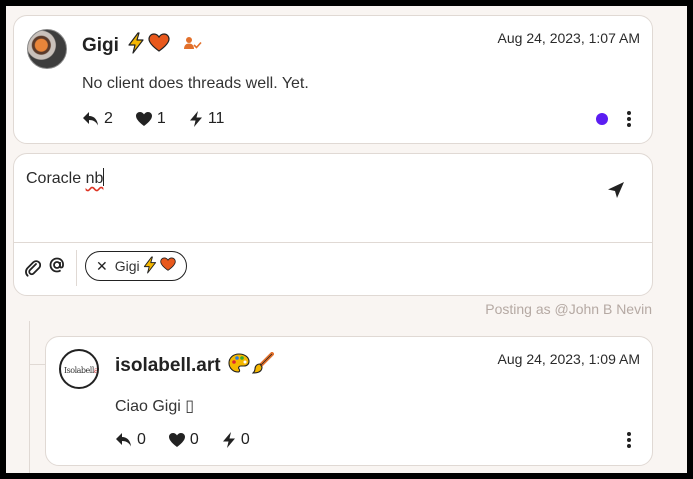 This screenshot has height=479, width=693. I want to click on composer-text-misspelled: nb, so click(94, 178).